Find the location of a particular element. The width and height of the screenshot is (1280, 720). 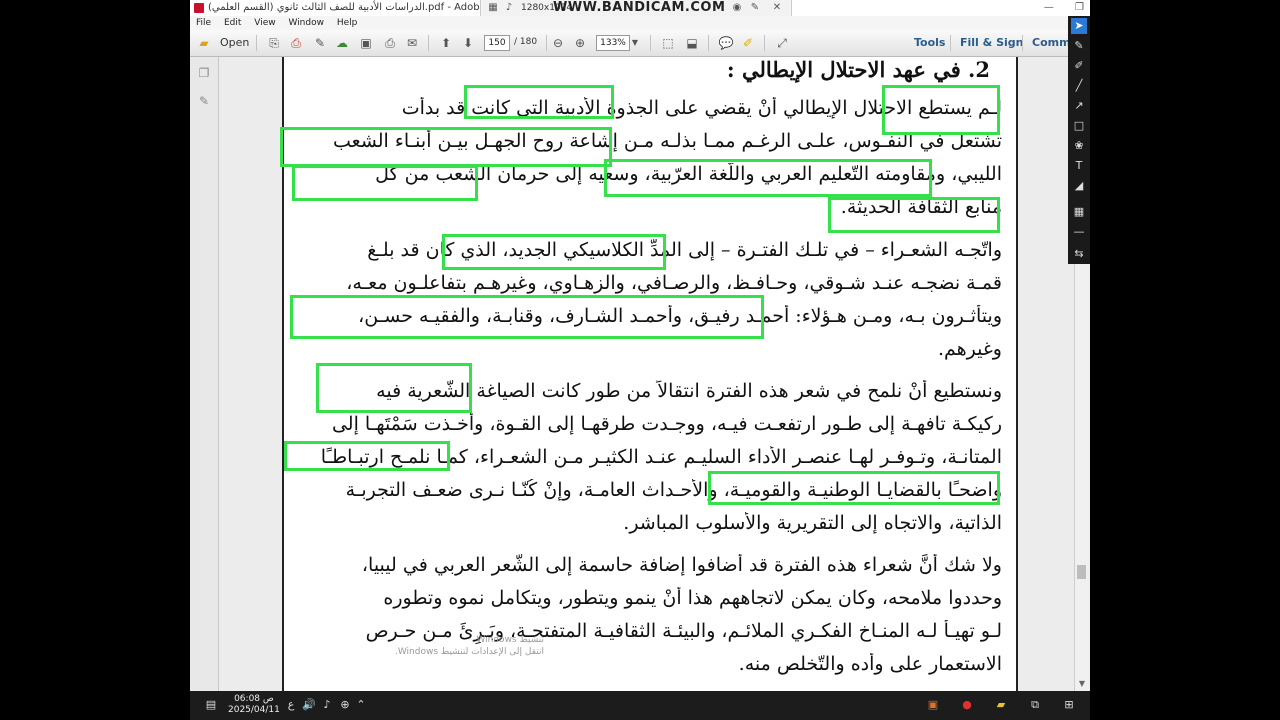

page-number-input: 150 is located at coordinates (497, 43).